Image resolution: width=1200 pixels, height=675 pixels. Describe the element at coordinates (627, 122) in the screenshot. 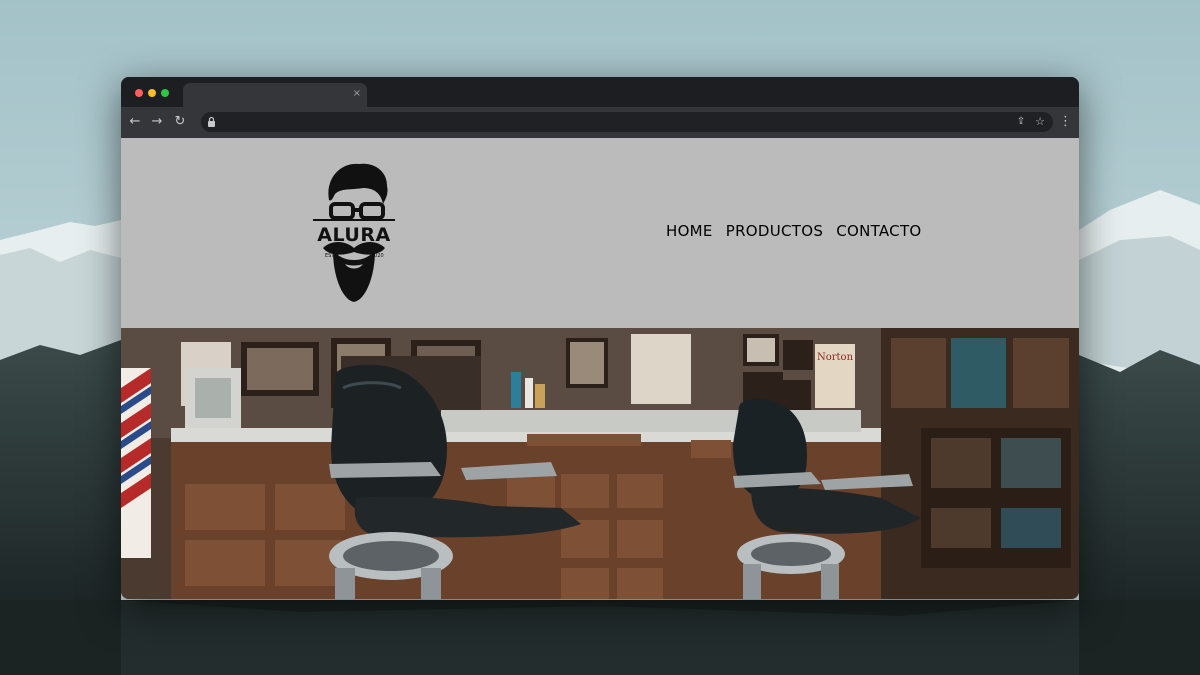

I see `address-bar: ⇪ ☆` at that location.